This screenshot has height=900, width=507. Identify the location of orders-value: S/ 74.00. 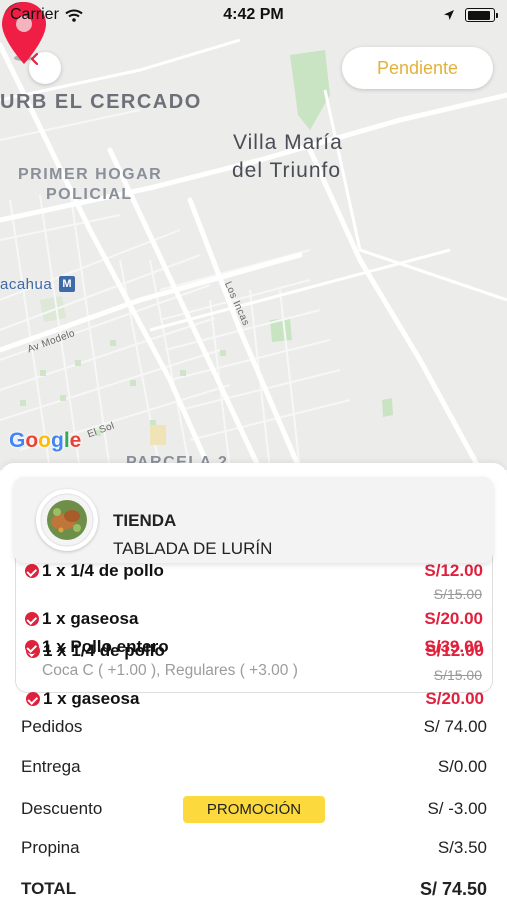
(455, 726).